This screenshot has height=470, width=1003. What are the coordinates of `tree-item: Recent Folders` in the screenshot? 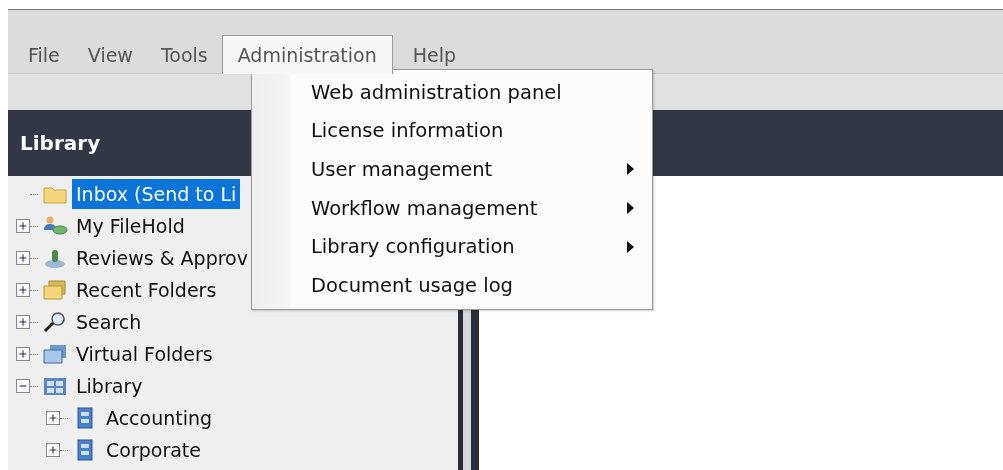 It's located at (146, 290).